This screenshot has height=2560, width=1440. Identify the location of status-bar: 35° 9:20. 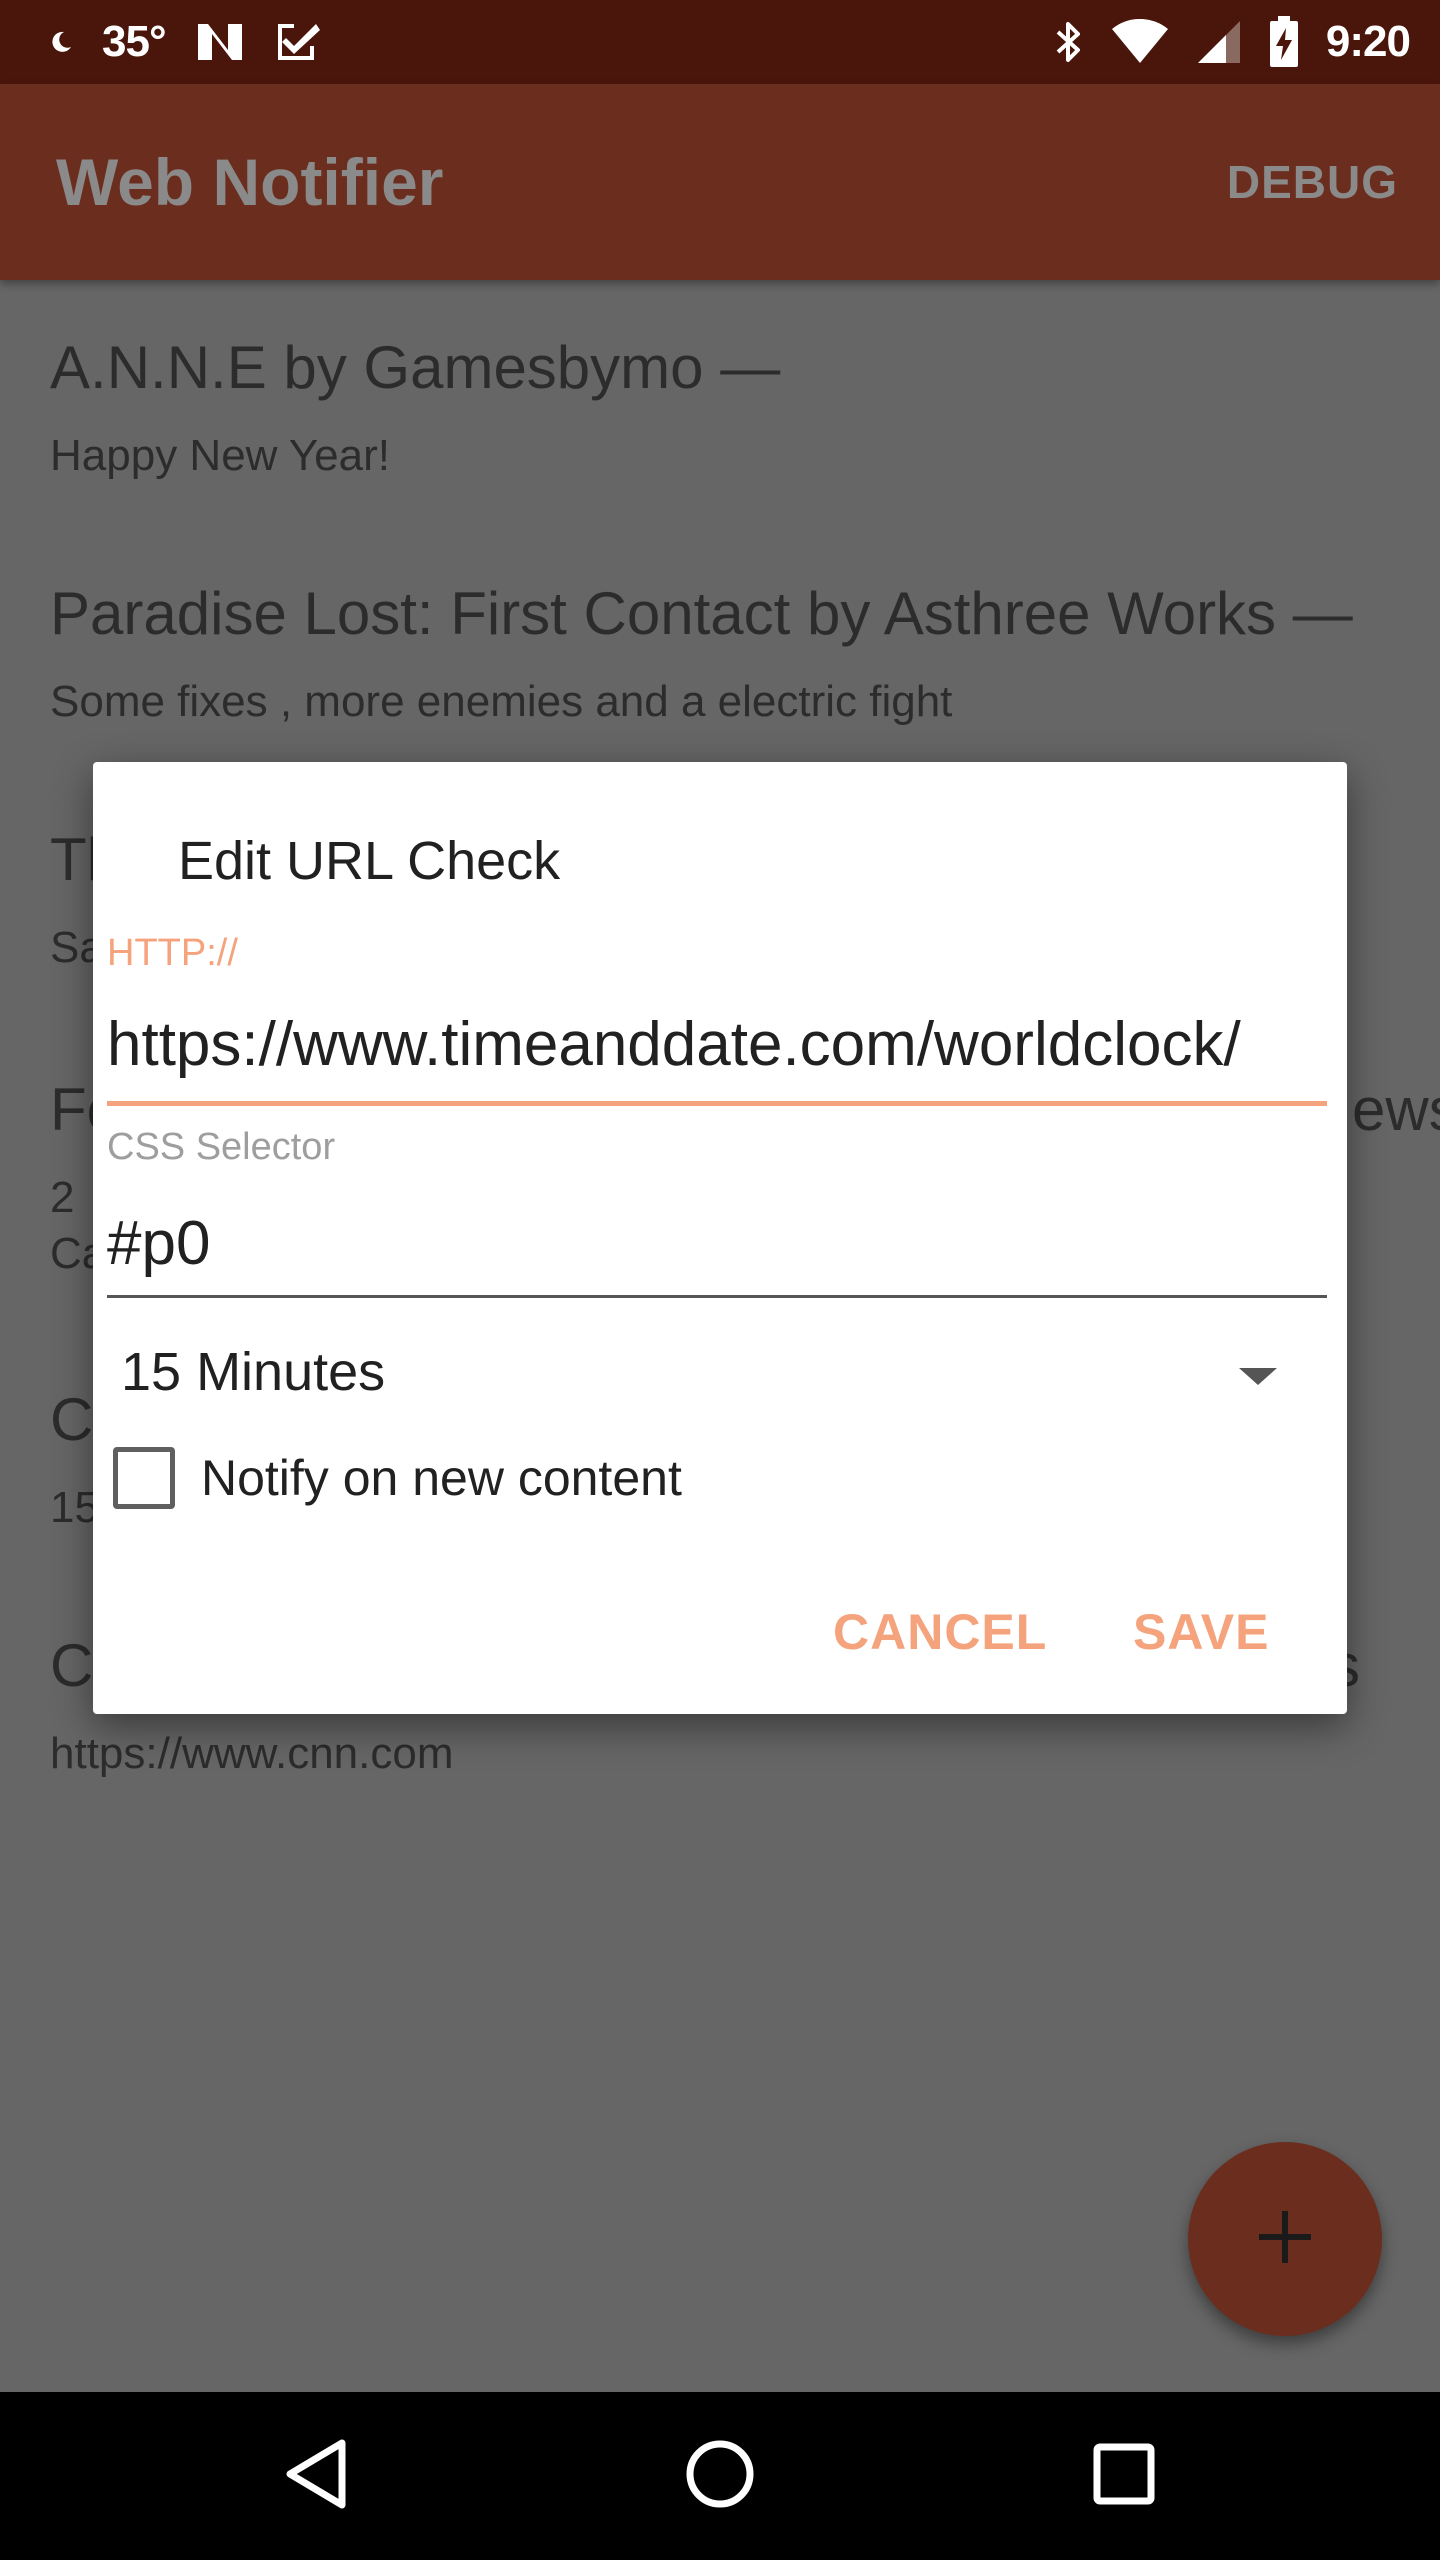
(720, 42).